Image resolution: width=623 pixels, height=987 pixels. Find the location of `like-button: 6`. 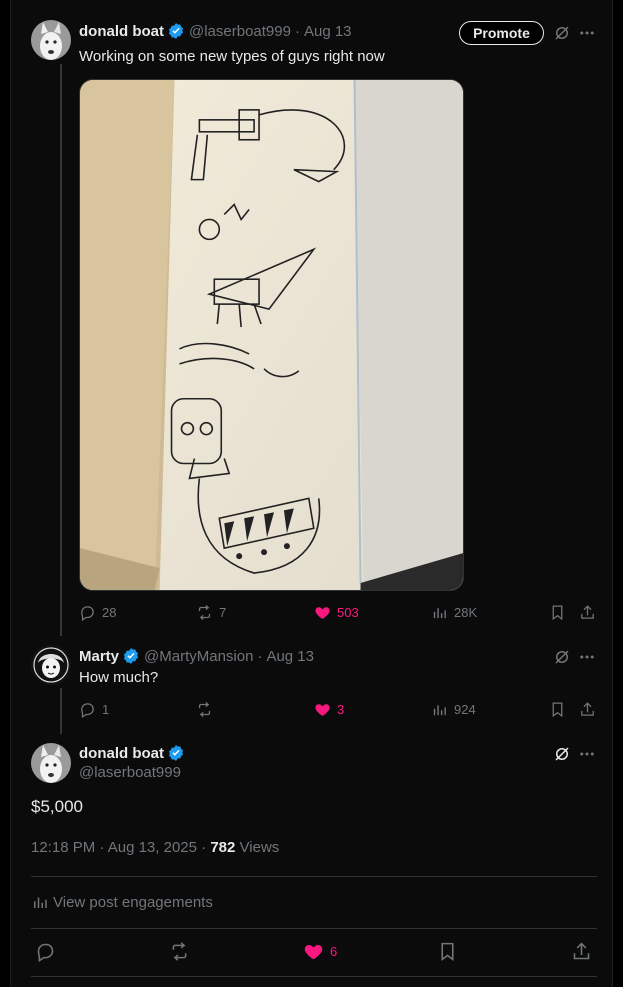

like-button: 6 is located at coordinates (320, 951).